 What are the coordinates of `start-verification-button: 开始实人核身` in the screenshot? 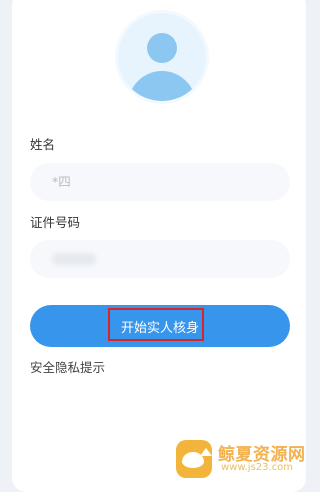 It's located at (160, 326).